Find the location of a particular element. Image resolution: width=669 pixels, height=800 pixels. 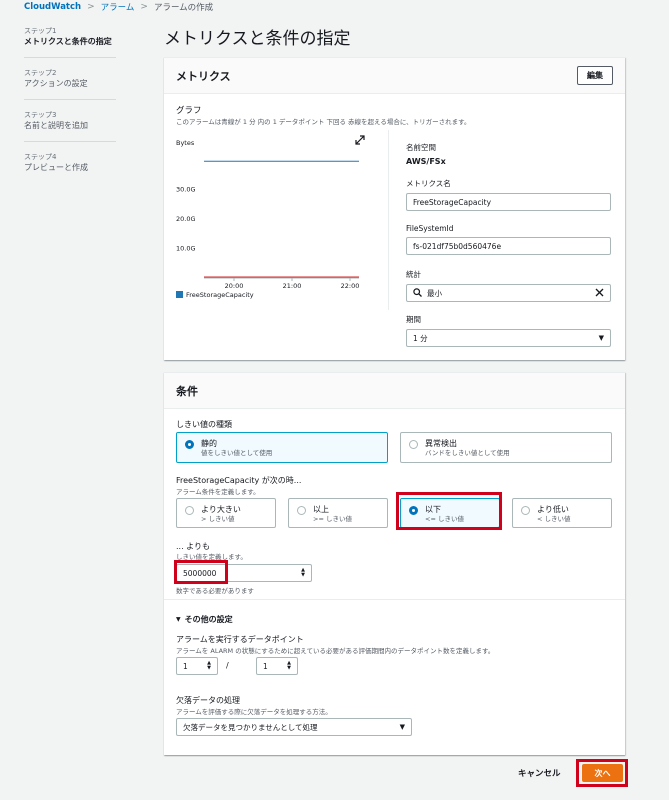

step-3: ステップ3 名前と説明を追加 is located at coordinates (70, 120).